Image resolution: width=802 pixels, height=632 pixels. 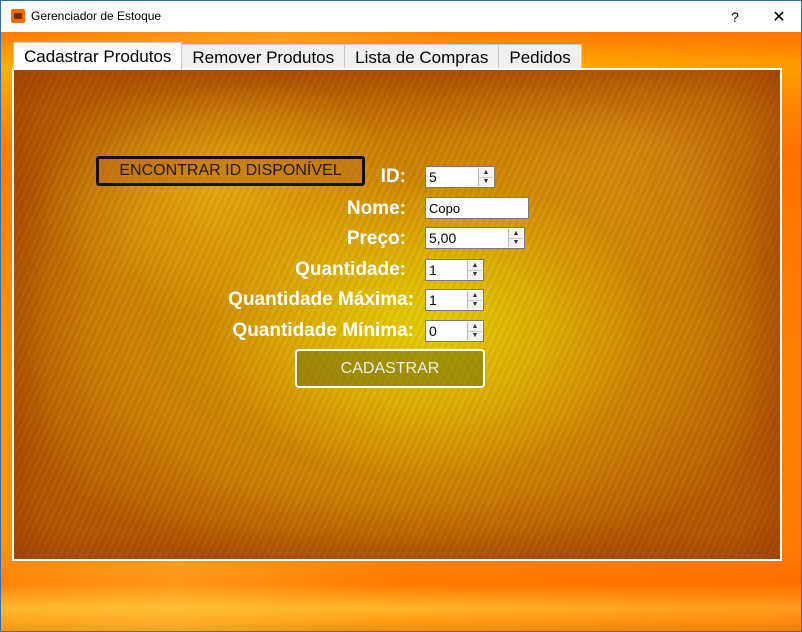 What do you see at coordinates (779, 16) in the screenshot?
I see `close-button: ✕` at bounding box center [779, 16].